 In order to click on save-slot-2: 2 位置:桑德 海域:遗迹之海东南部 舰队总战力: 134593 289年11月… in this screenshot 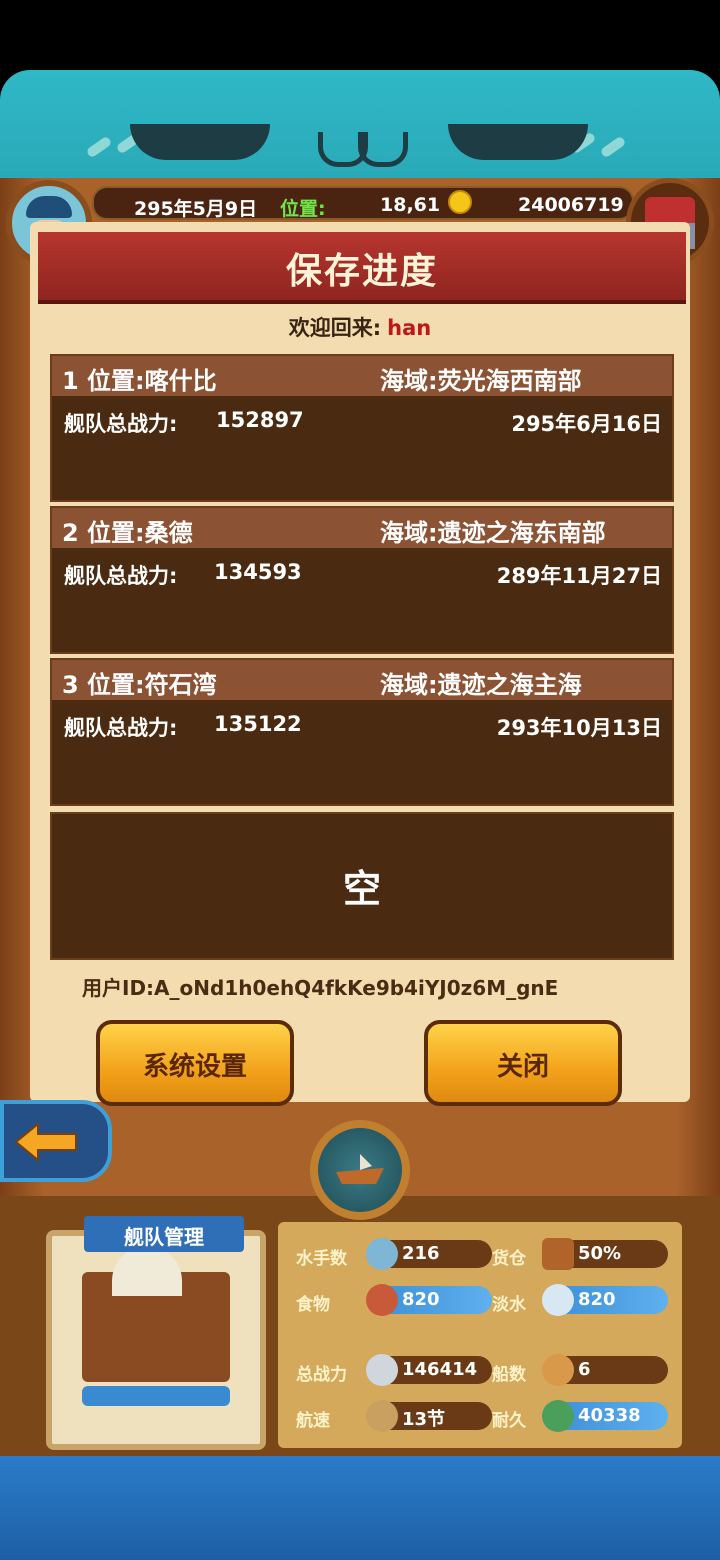, I will do `click(362, 580)`.